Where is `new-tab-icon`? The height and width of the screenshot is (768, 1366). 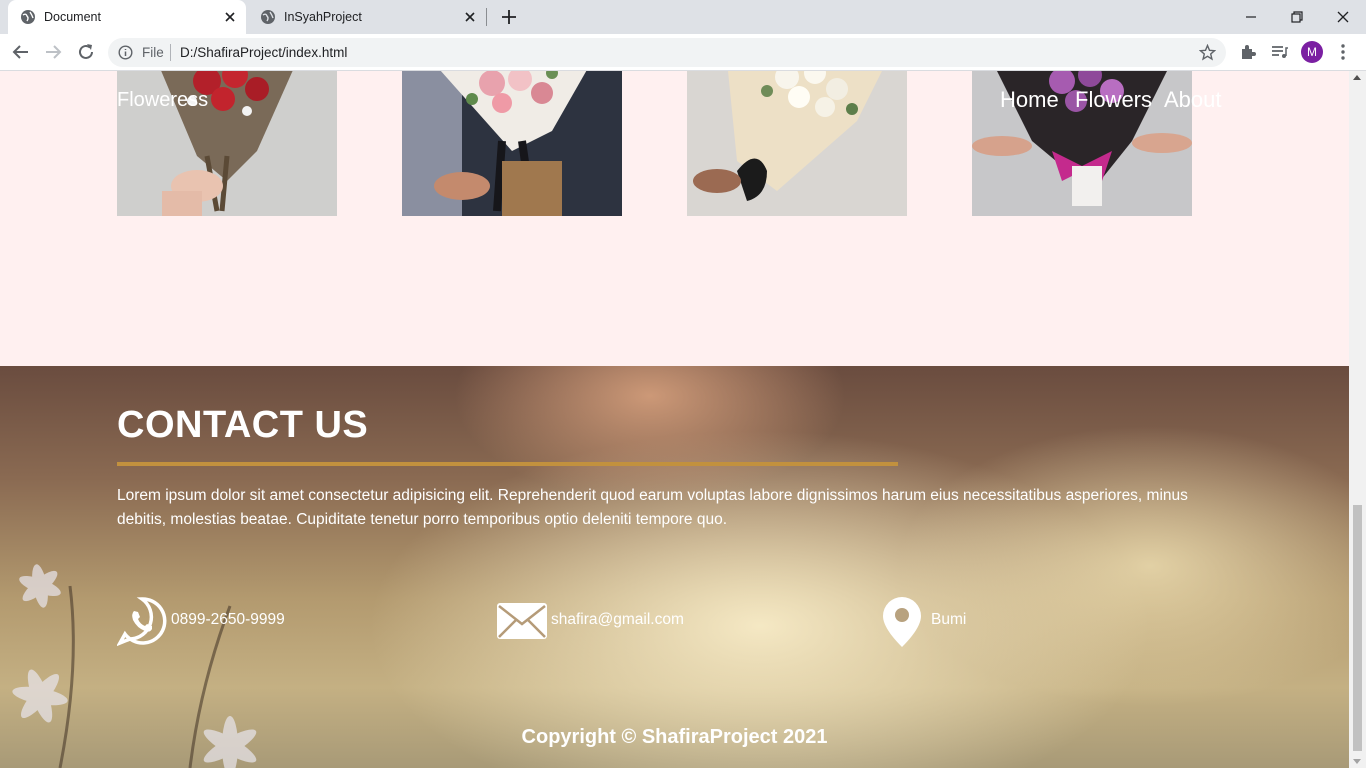
new-tab-icon is located at coordinates (509, 17).